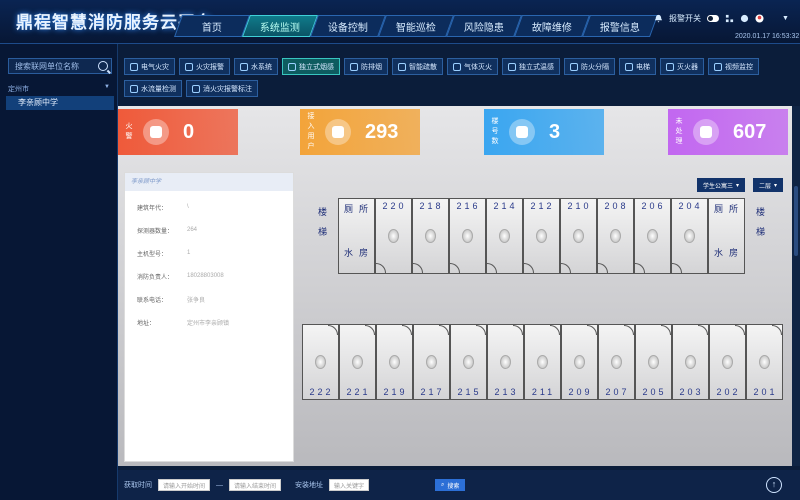  Describe the element at coordinates (552, 26) in the screenshot. I see `nav-tab-repair: 故障维修` at that location.